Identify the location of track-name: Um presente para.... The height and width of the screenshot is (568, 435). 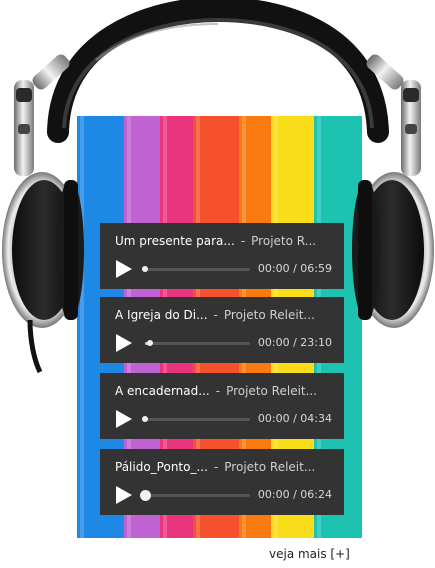
(175, 241).